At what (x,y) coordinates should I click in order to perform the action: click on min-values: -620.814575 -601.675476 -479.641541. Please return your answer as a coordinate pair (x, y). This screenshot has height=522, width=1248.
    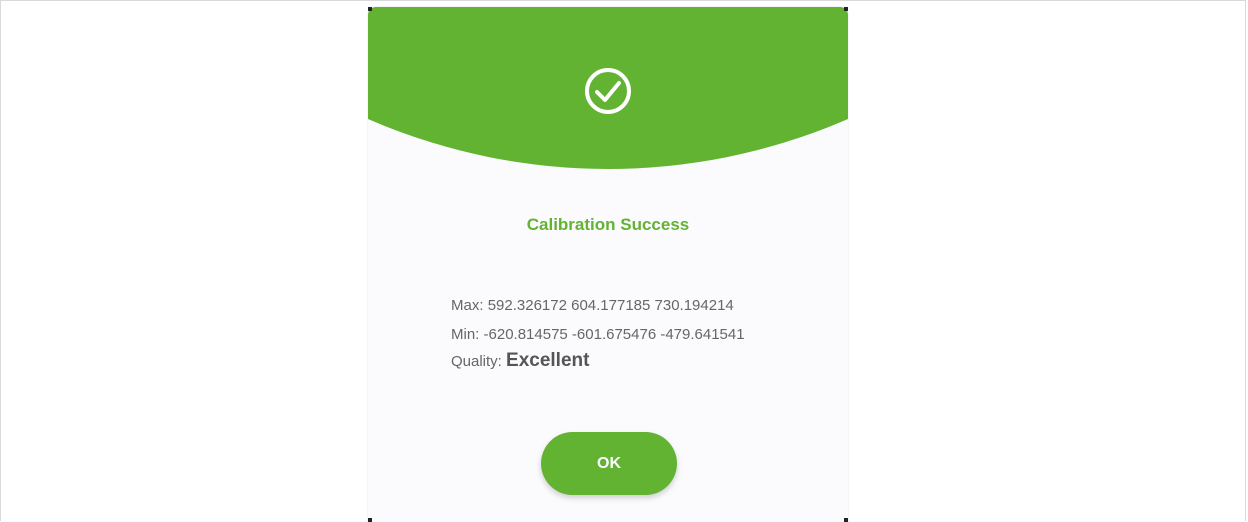
    Looking at the image, I should click on (614, 334).